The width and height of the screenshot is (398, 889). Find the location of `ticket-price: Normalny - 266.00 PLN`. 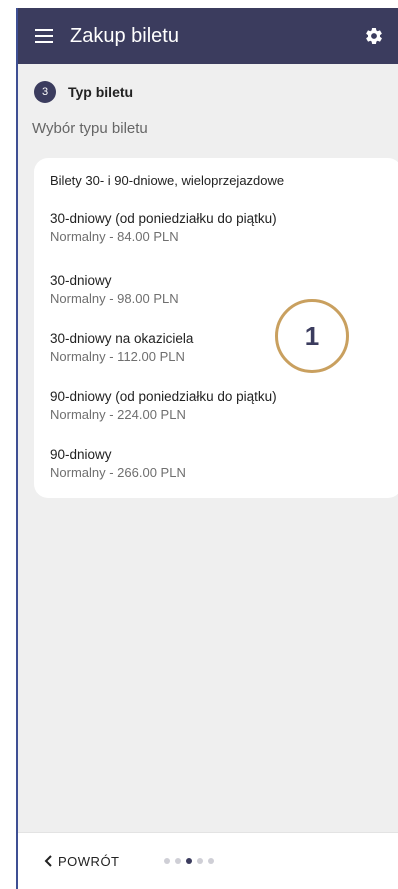

ticket-price: Normalny - 266.00 PLN is located at coordinates (118, 472).